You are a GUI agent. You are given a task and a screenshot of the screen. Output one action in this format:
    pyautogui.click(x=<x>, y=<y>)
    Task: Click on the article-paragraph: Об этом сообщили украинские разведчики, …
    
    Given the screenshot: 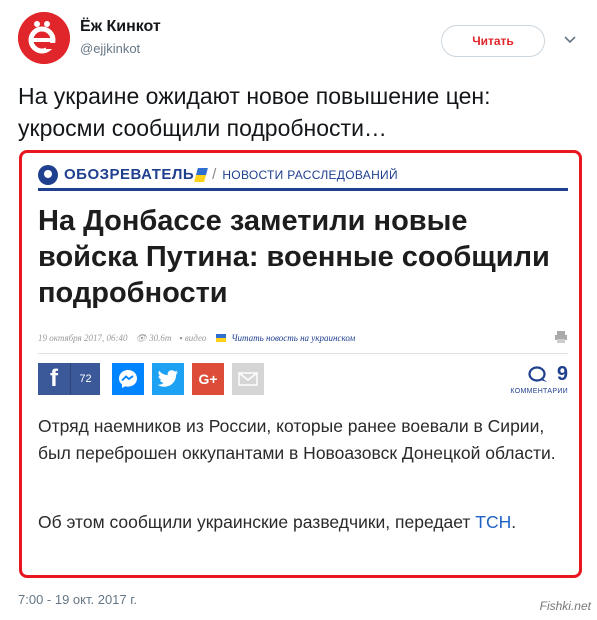 What is the action you would take?
    pyautogui.click(x=303, y=522)
    